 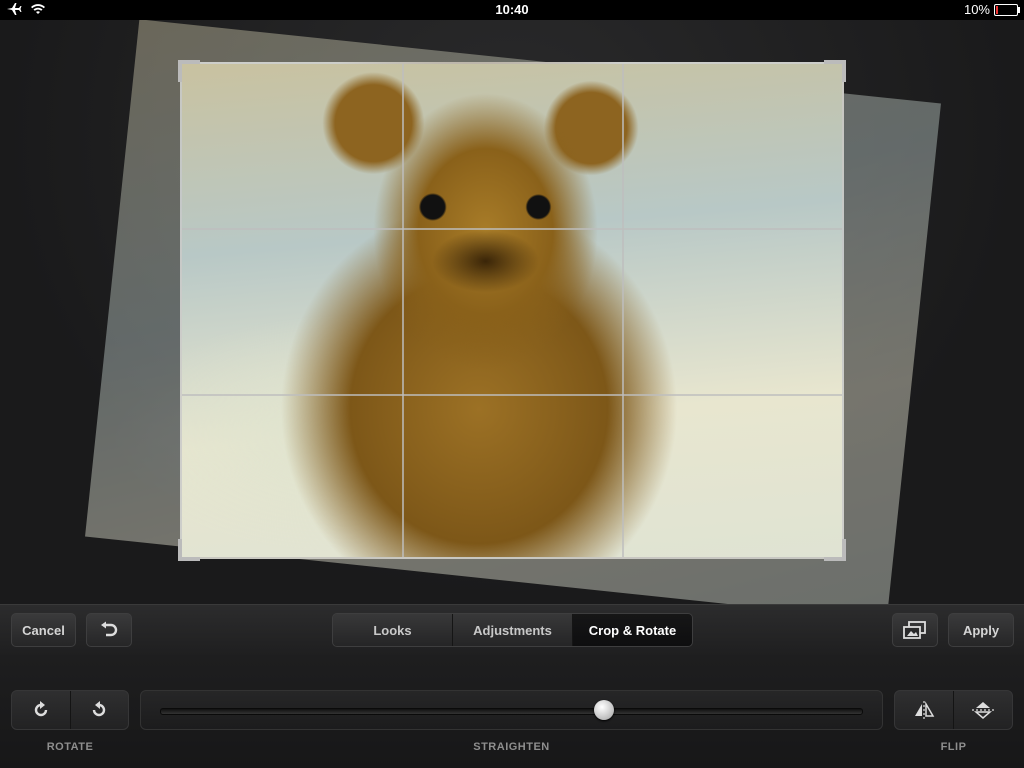 I want to click on crop-handle-top-left, so click(x=189, y=71).